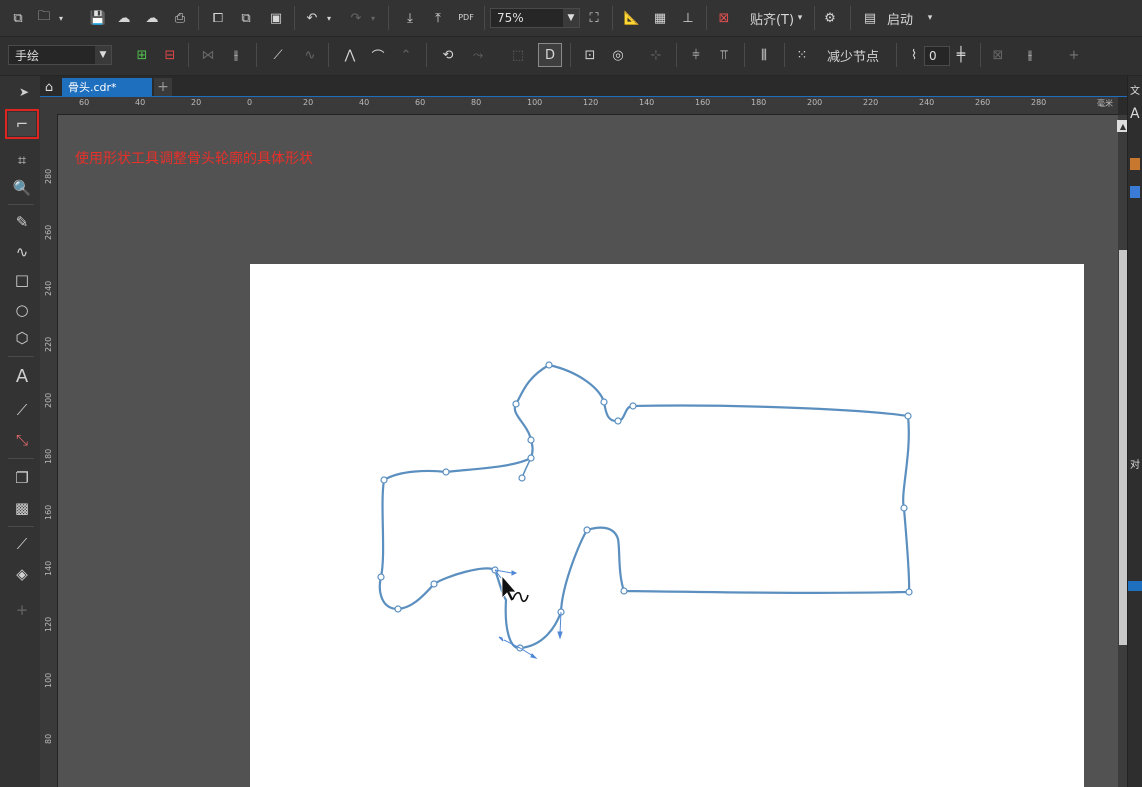  Describe the element at coordinates (914, 55) in the screenshot. I see `curve-smoothness-icon: ⌇` at that location.